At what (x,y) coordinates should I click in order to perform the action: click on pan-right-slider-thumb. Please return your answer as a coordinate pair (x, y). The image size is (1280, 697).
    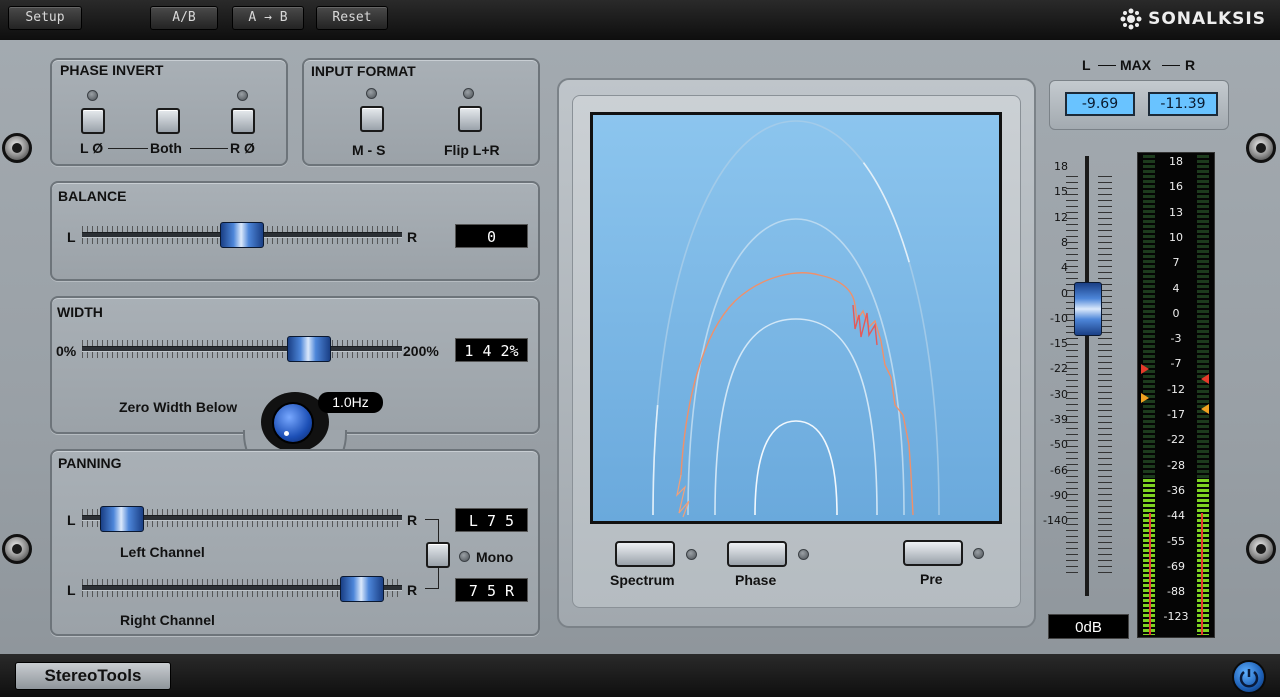
    Looking at the image, I should click on (362, 589).